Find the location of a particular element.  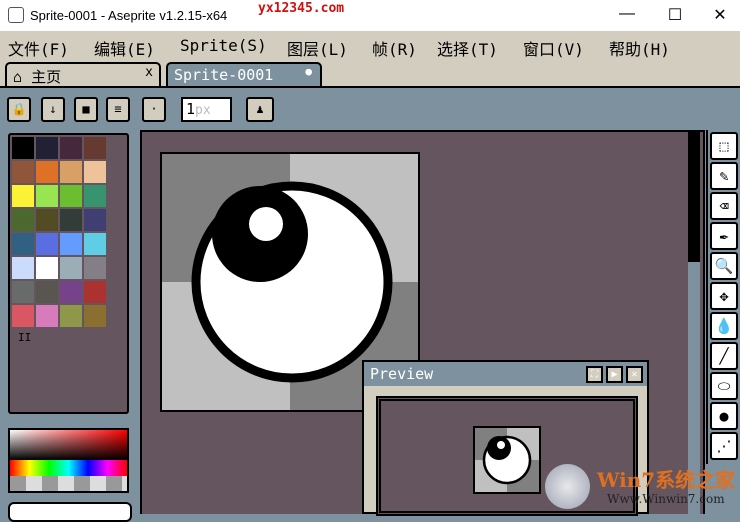

eraser-tool-icon: ⌫ is located at coordinates (724, 206).